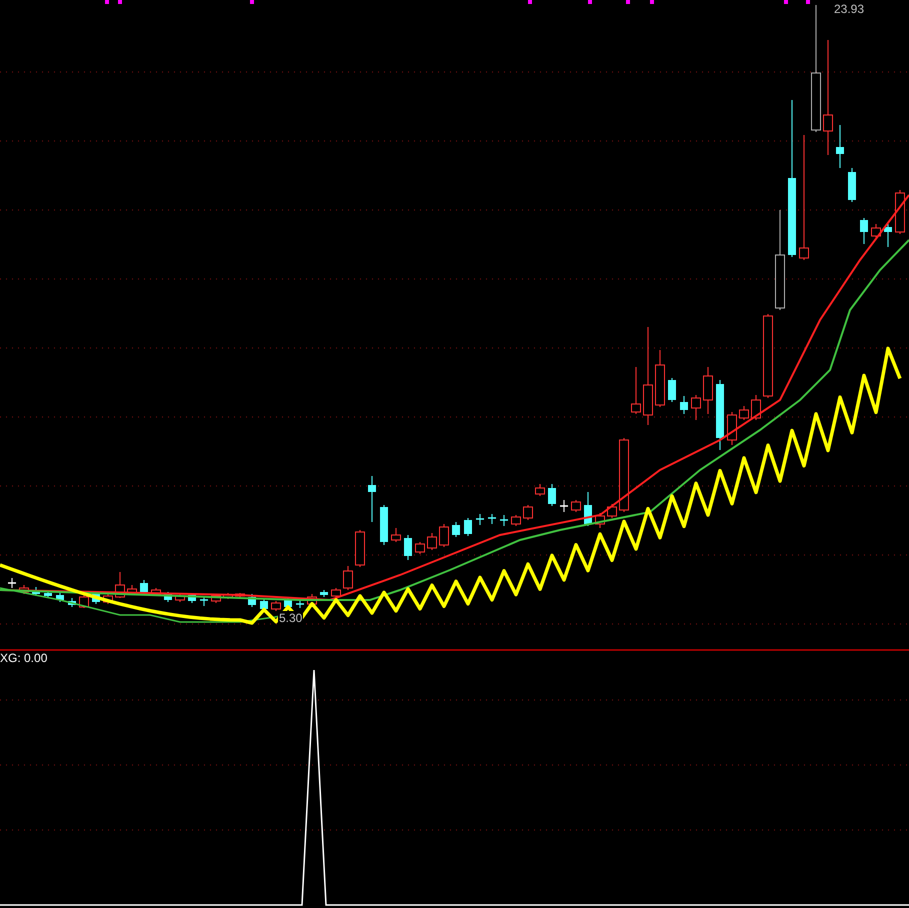  Describe the element at coordinates (291, 618) in the screenshot. I see `low-price-label: 5.30` at that location.